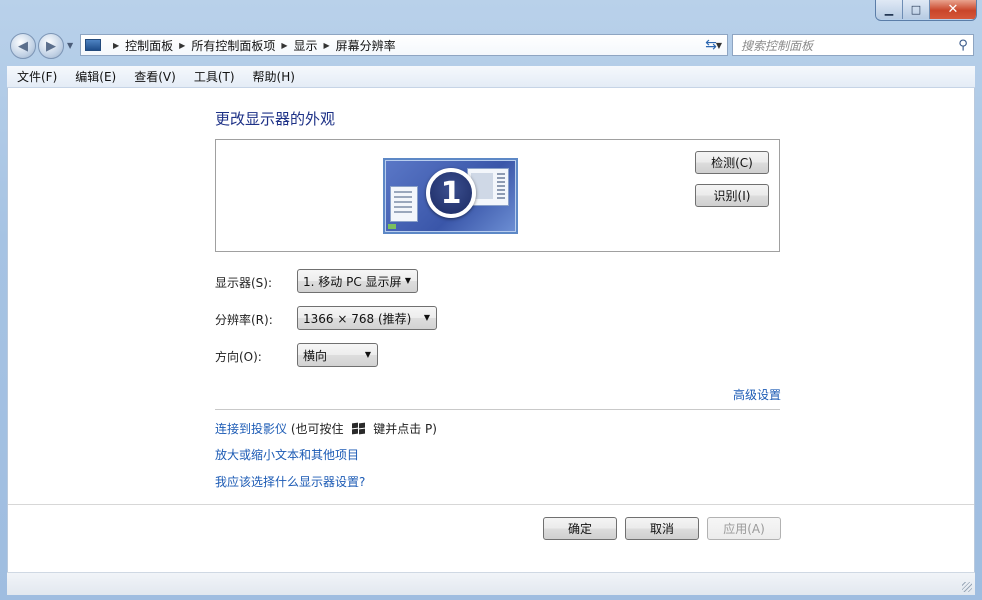 The width and height of the screenshot is (982, 600). I want to click on detect-button: 检测(C), so click(732, 162).